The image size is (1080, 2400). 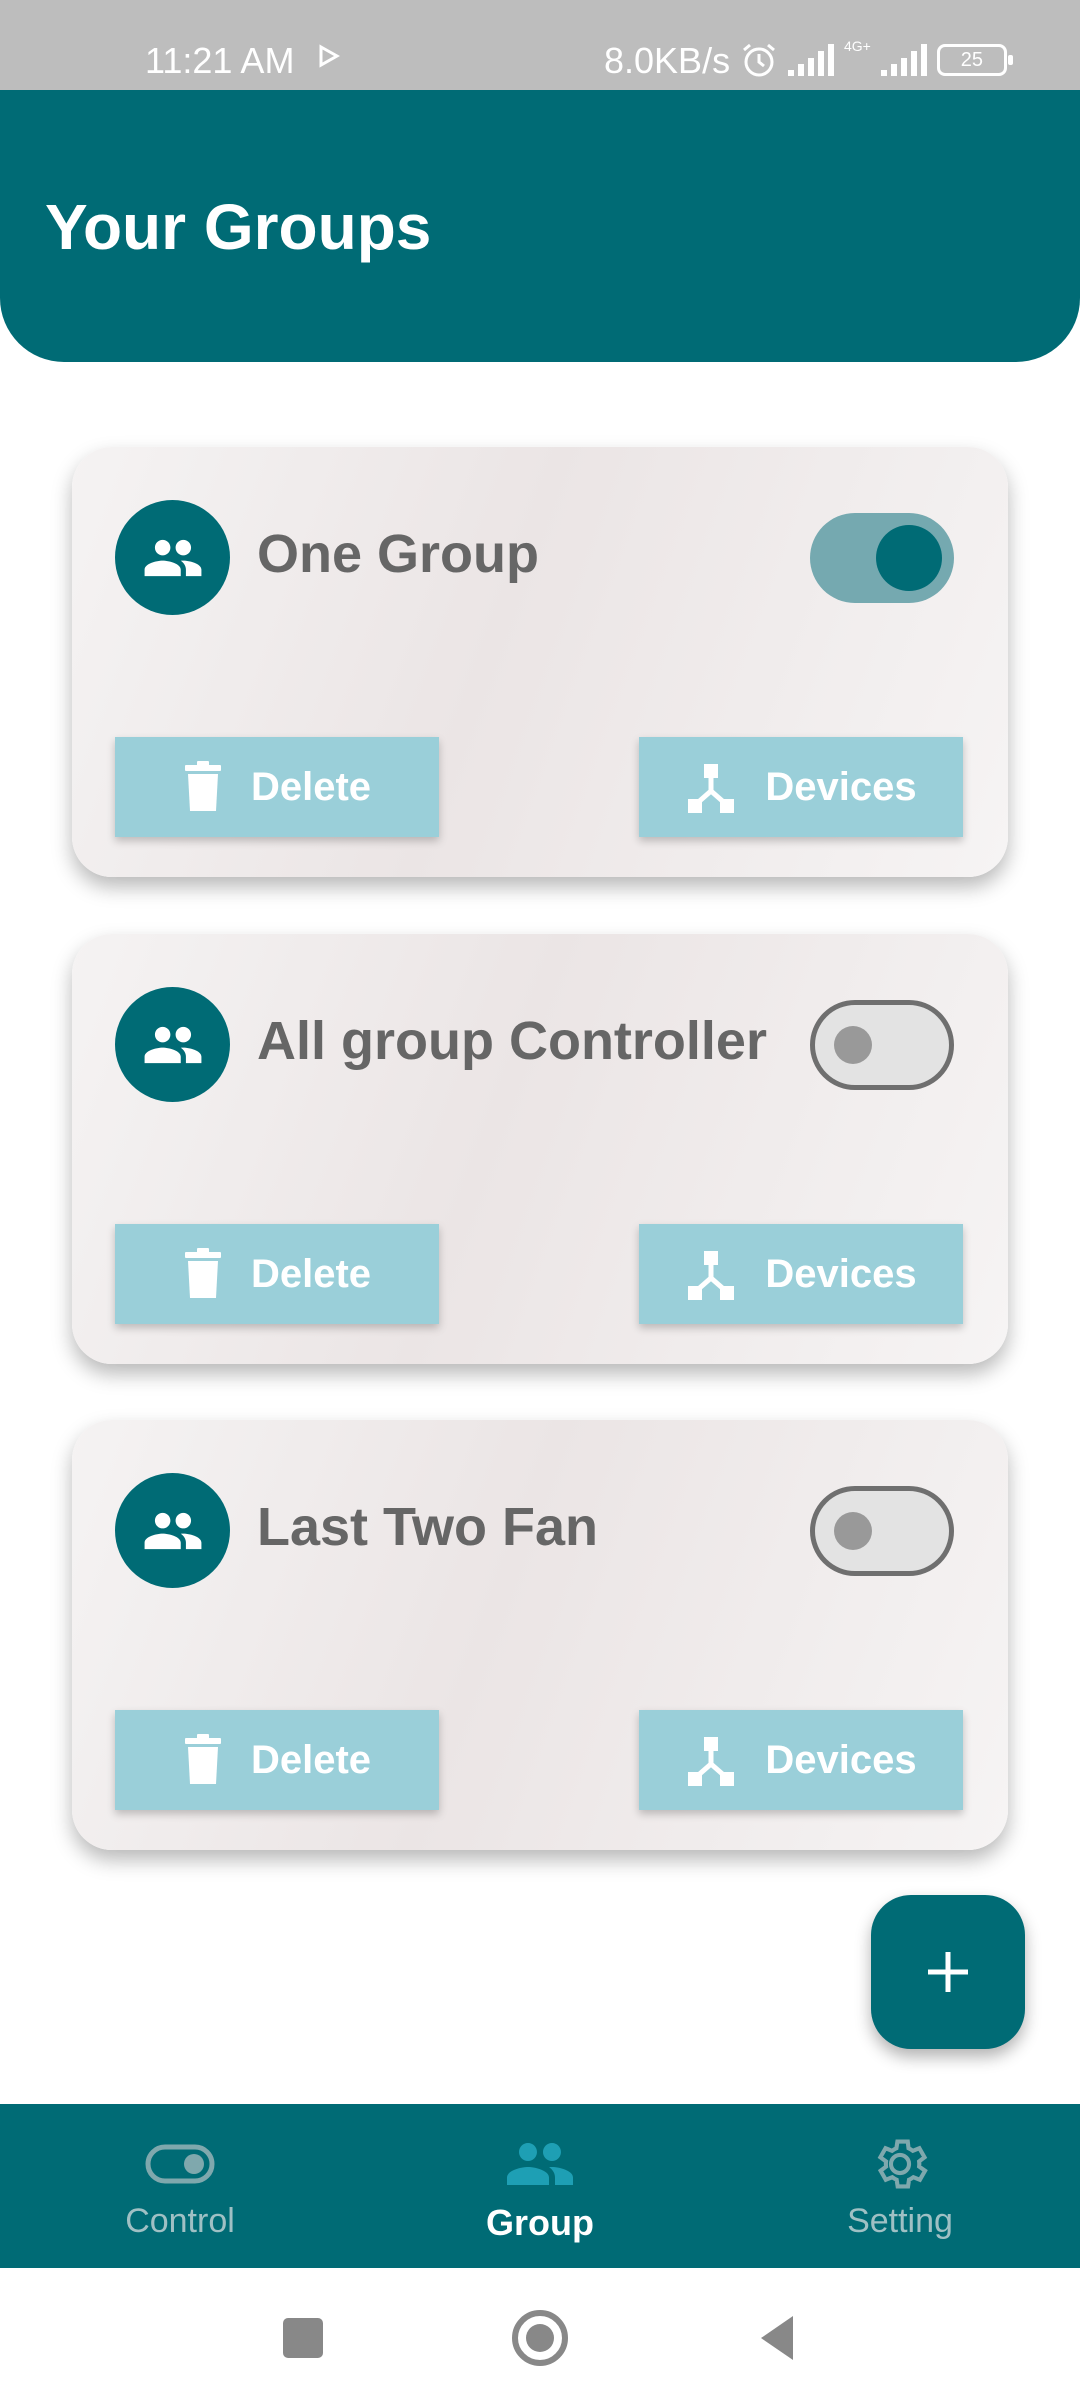 What do you see at coordinates (303, 2338) in the screenshot?
I see `recents-button` at bounding box center [303, 2338].